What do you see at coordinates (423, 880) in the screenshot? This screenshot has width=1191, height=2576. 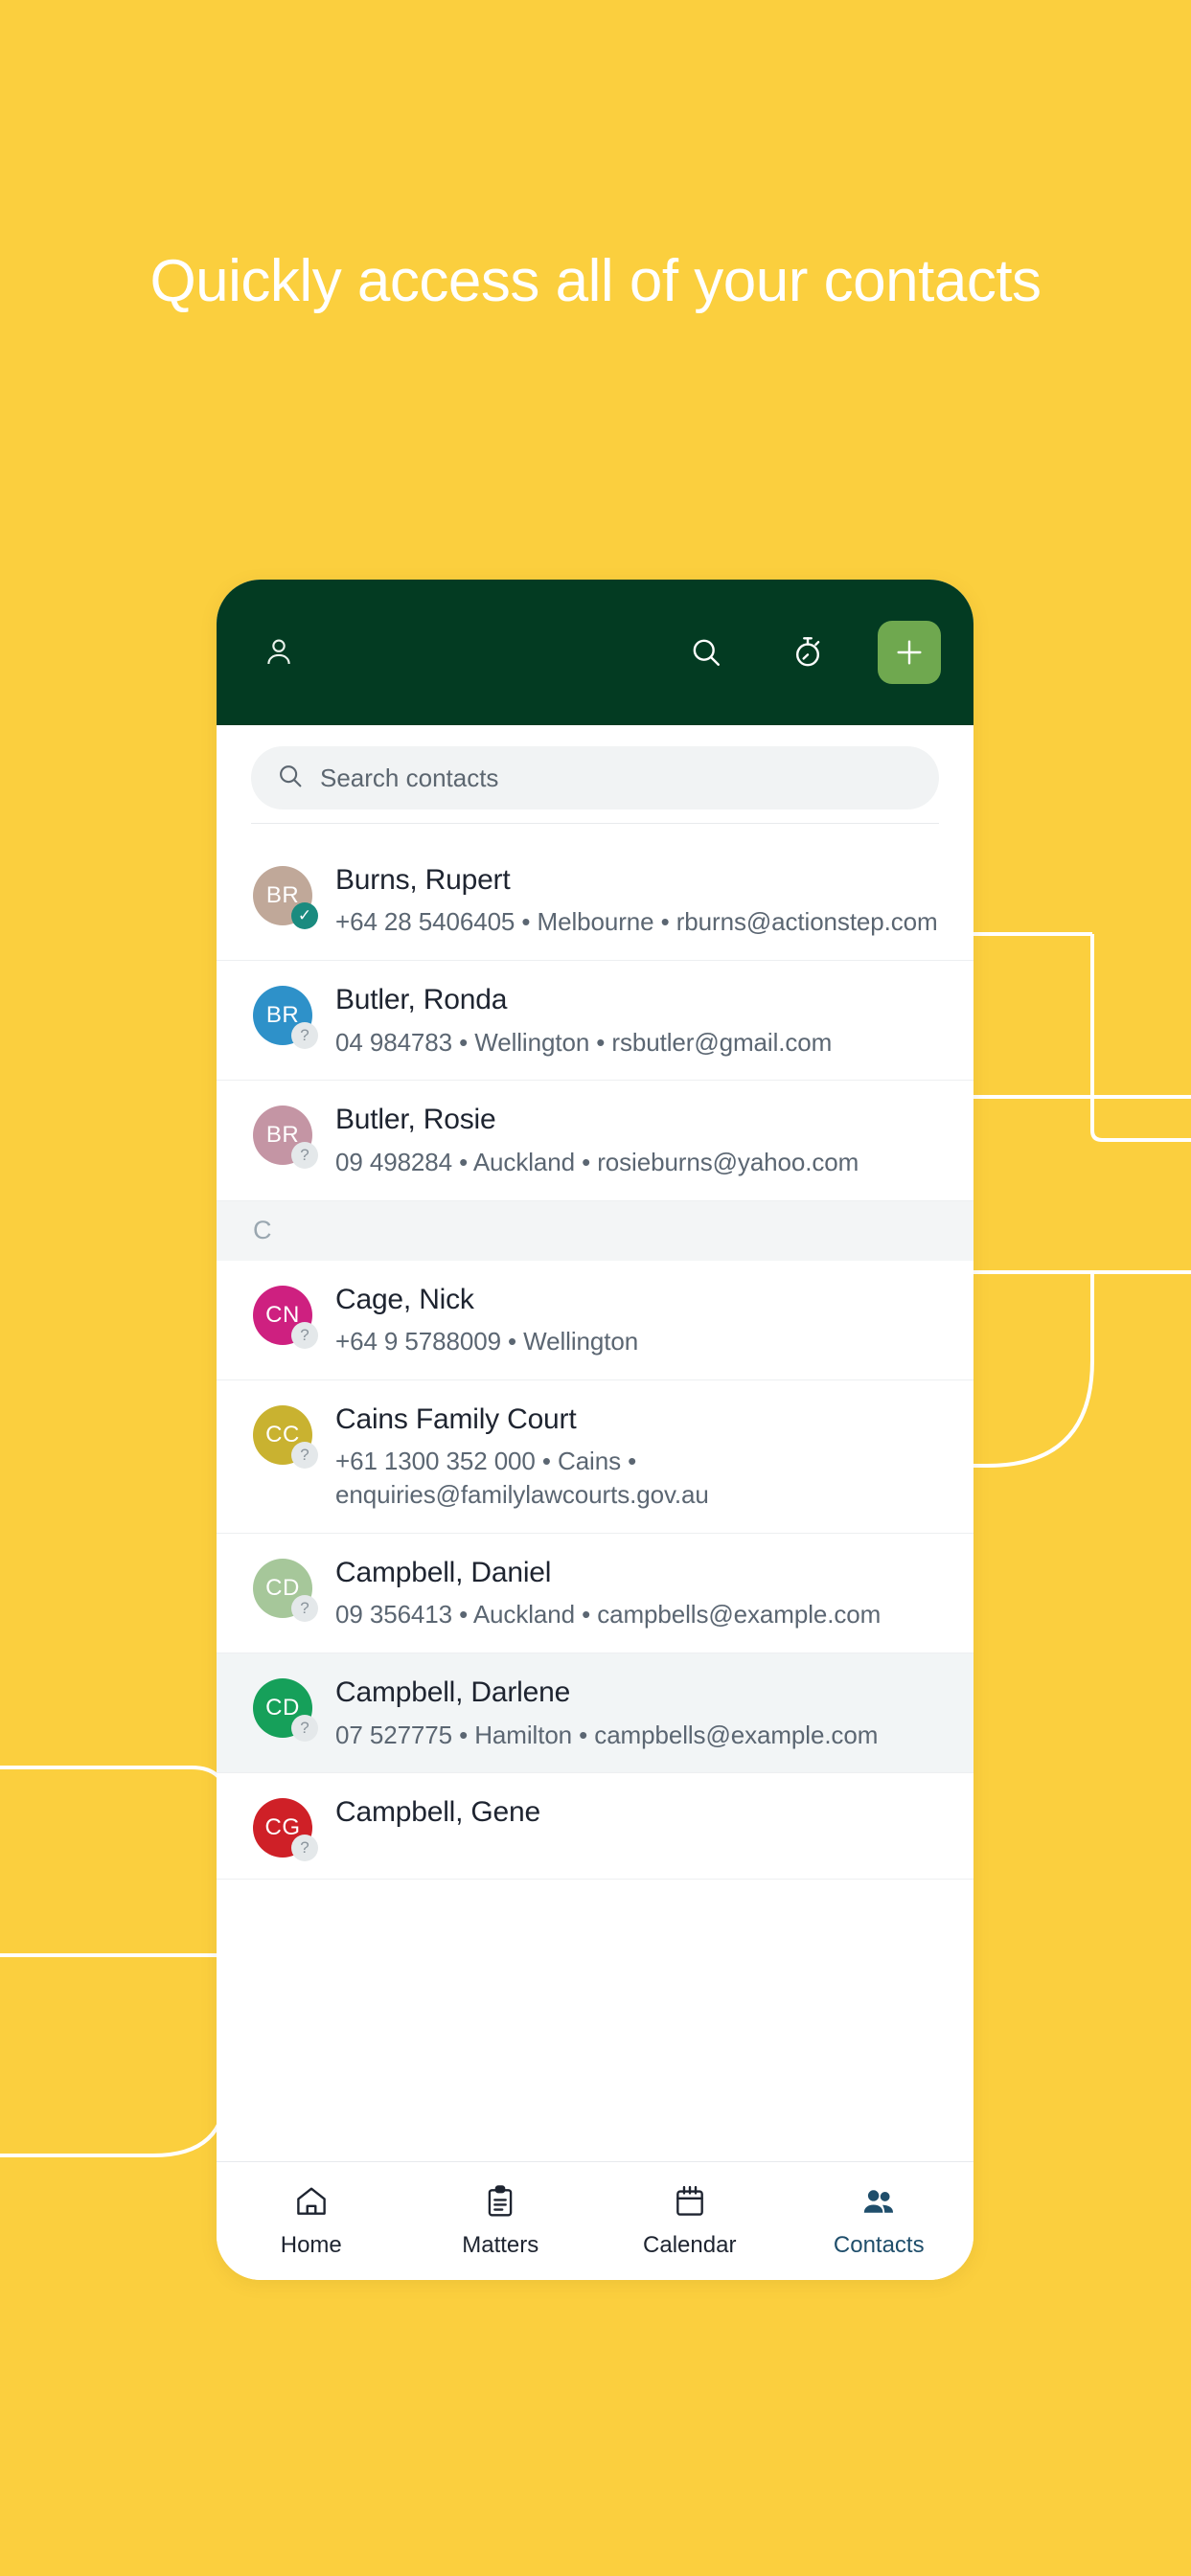 I see `contact-name: Burns, Rupert` at bounding box center [423, 880].